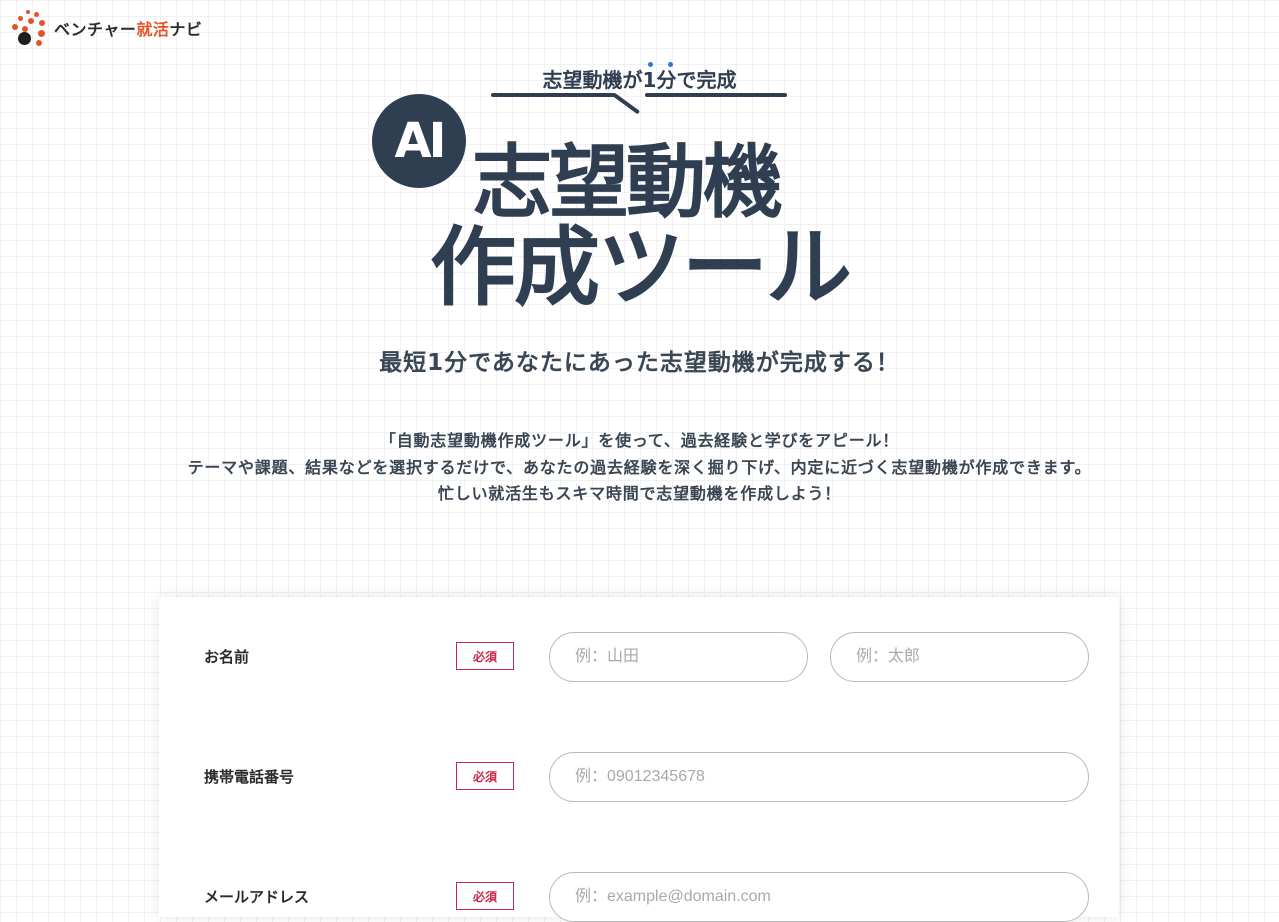  I want to click on email-input, so click(819, 897).